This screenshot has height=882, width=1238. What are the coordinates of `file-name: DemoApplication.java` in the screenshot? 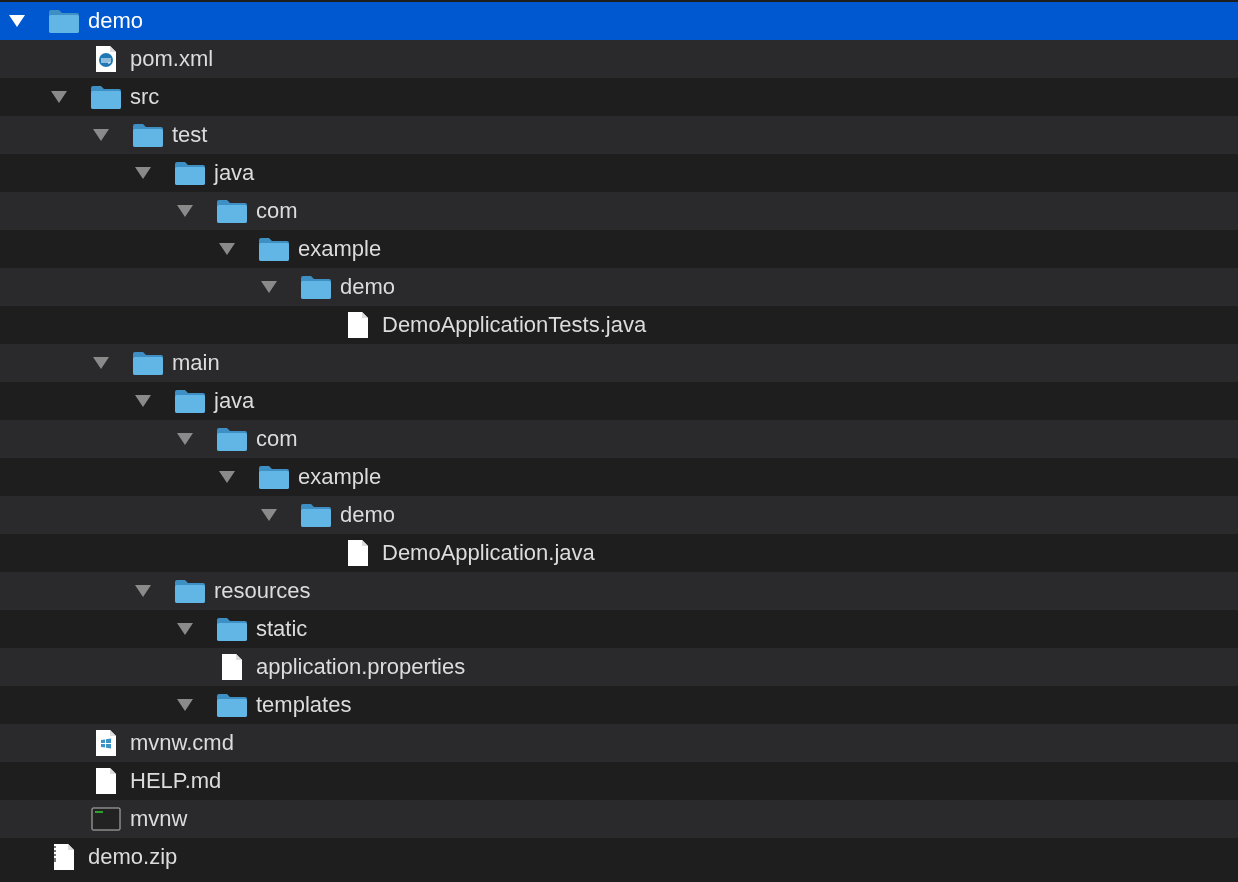 It's located at (488, 553).